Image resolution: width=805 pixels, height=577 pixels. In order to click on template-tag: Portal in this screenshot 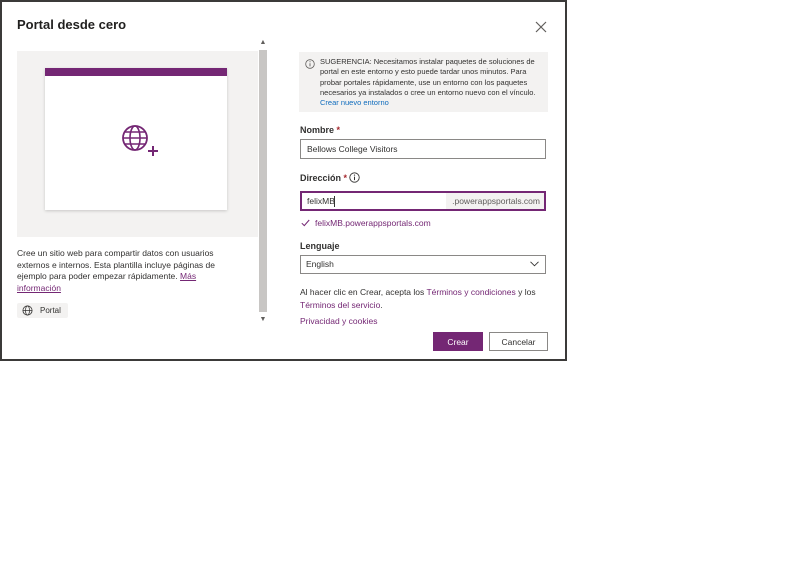, I will do `click(42, 310)`.